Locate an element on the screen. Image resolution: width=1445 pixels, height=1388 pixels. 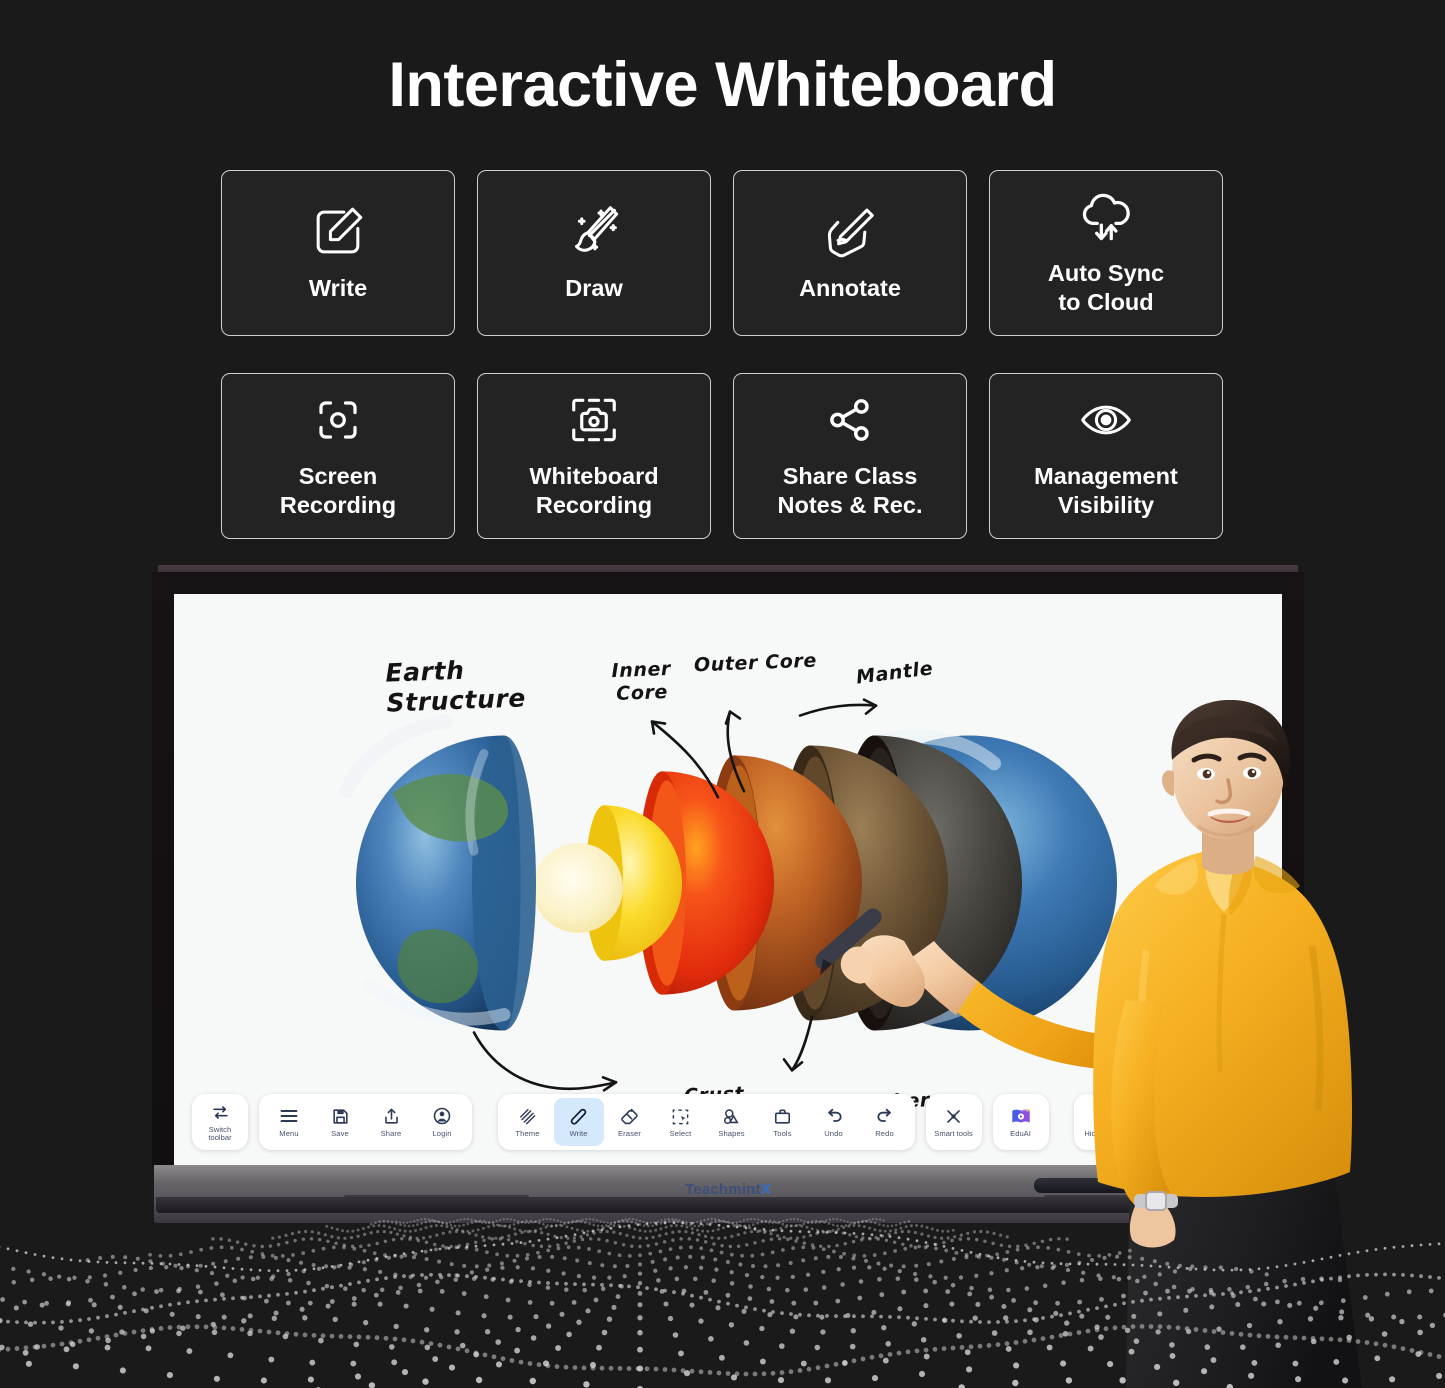
eduai-button: EduAI is located at coordinates (1020, 1122).